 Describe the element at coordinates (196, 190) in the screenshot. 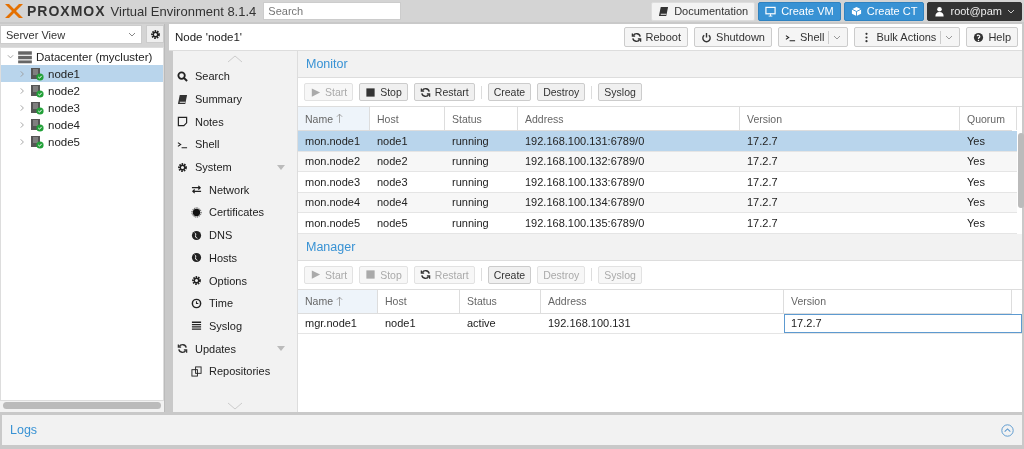

I see `arrows-icon` at that location.